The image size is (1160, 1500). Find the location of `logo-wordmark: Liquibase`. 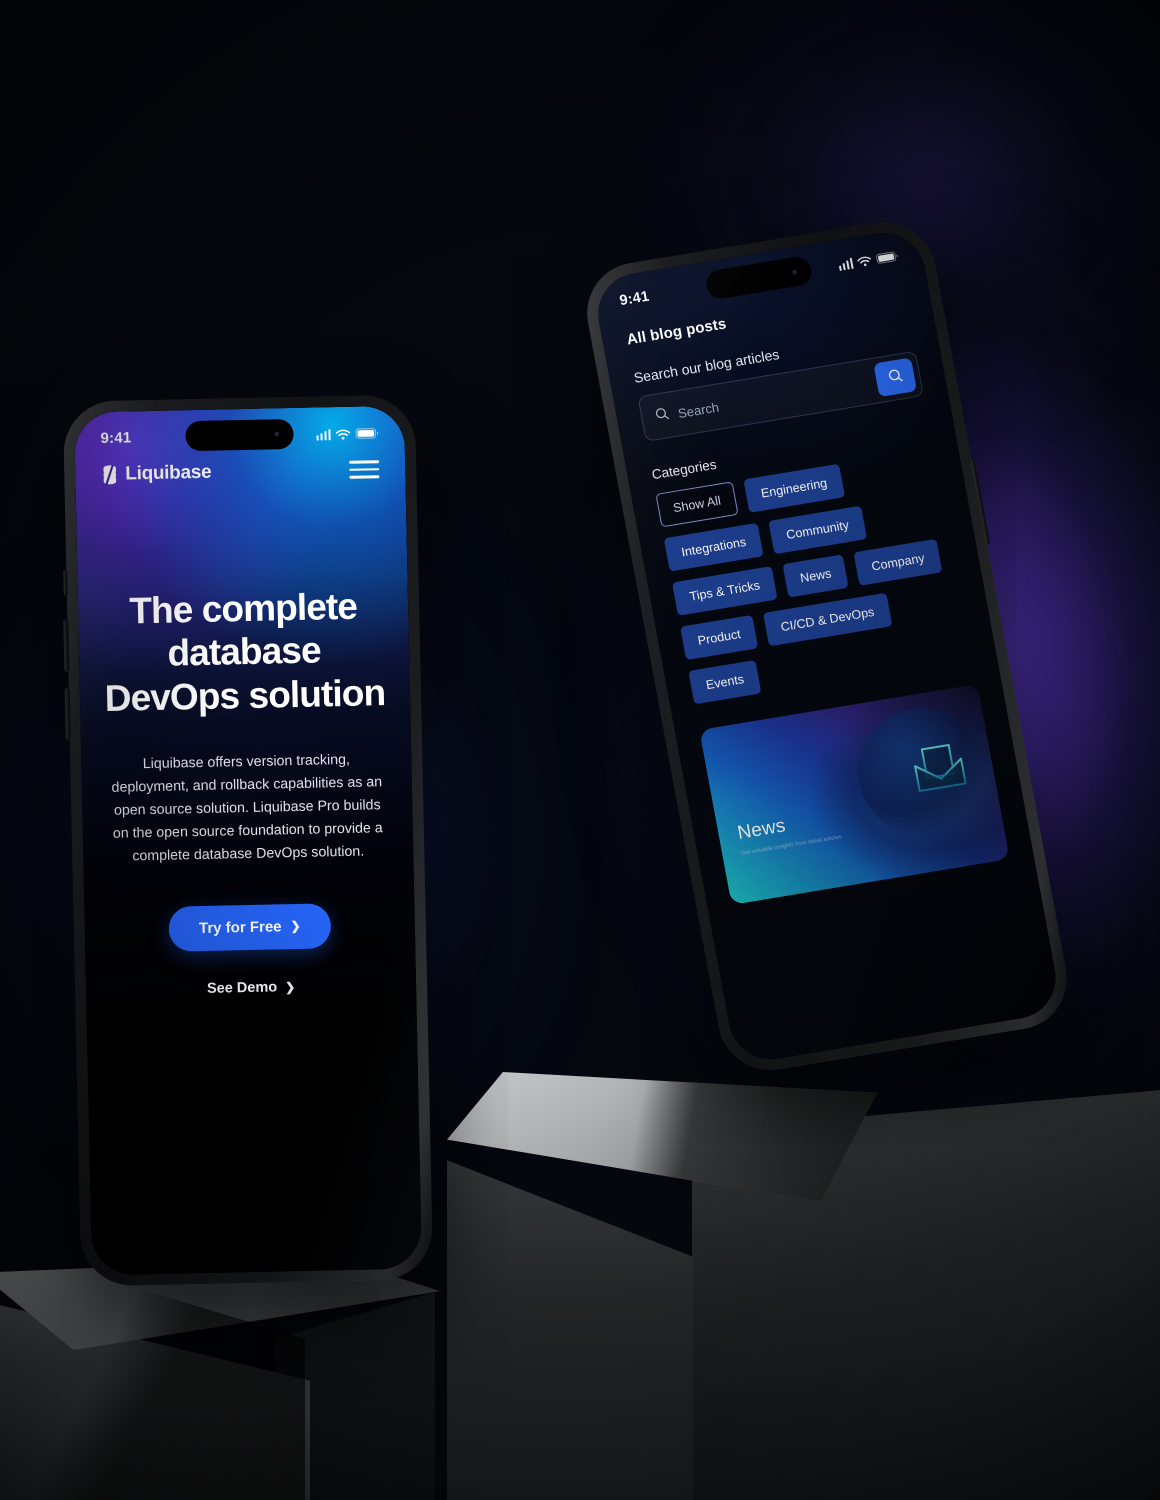

logo-wordmark: Liquibase is located at coordinates (168, 473).